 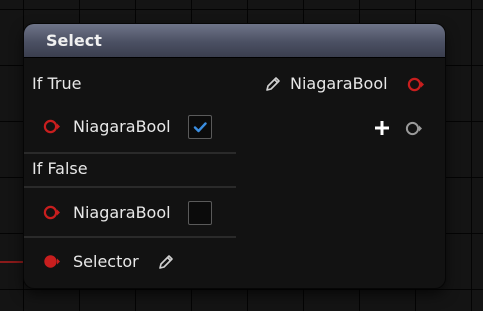 I want to click on node-header: Select, so click(x=234, y=41).